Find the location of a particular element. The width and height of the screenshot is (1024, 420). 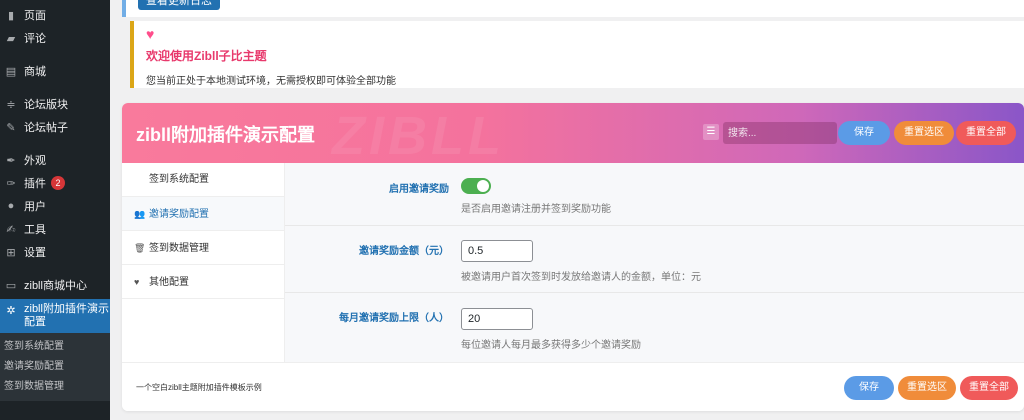

reset-all-button: 重置全部 is located at coordinates (986, 133).